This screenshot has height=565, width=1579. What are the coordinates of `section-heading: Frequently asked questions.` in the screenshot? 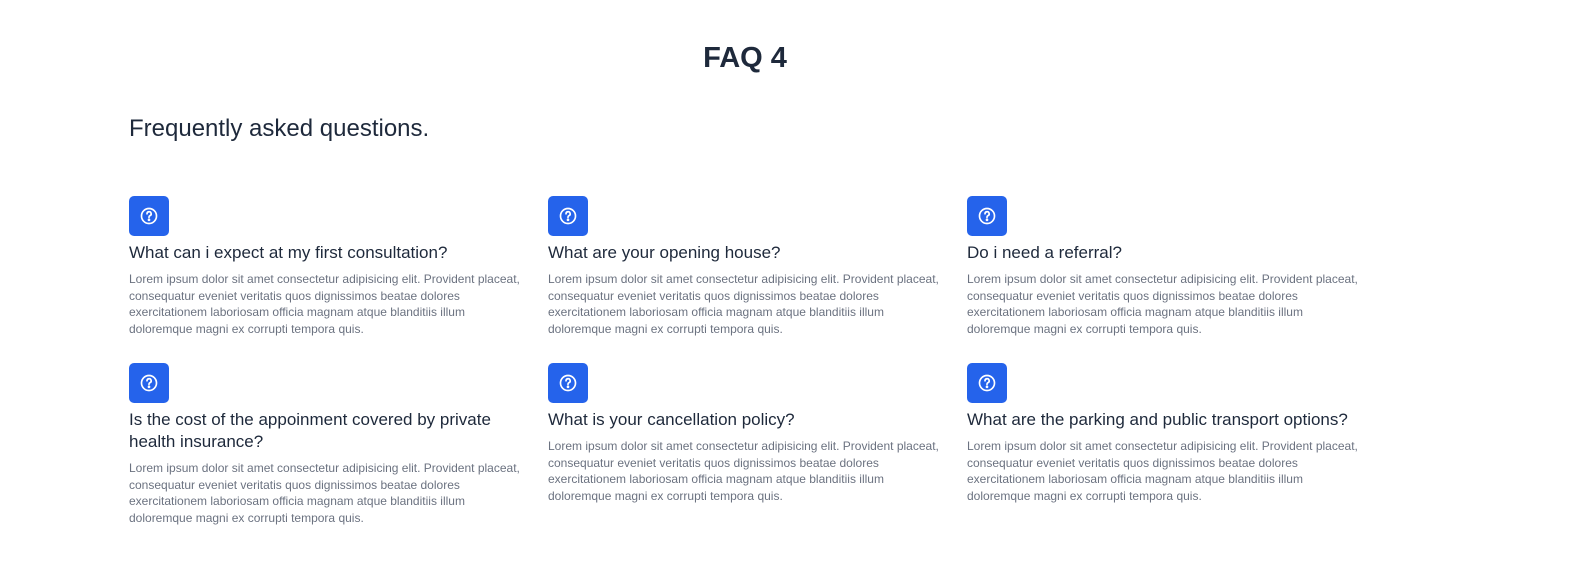 It's located at (279, 128).